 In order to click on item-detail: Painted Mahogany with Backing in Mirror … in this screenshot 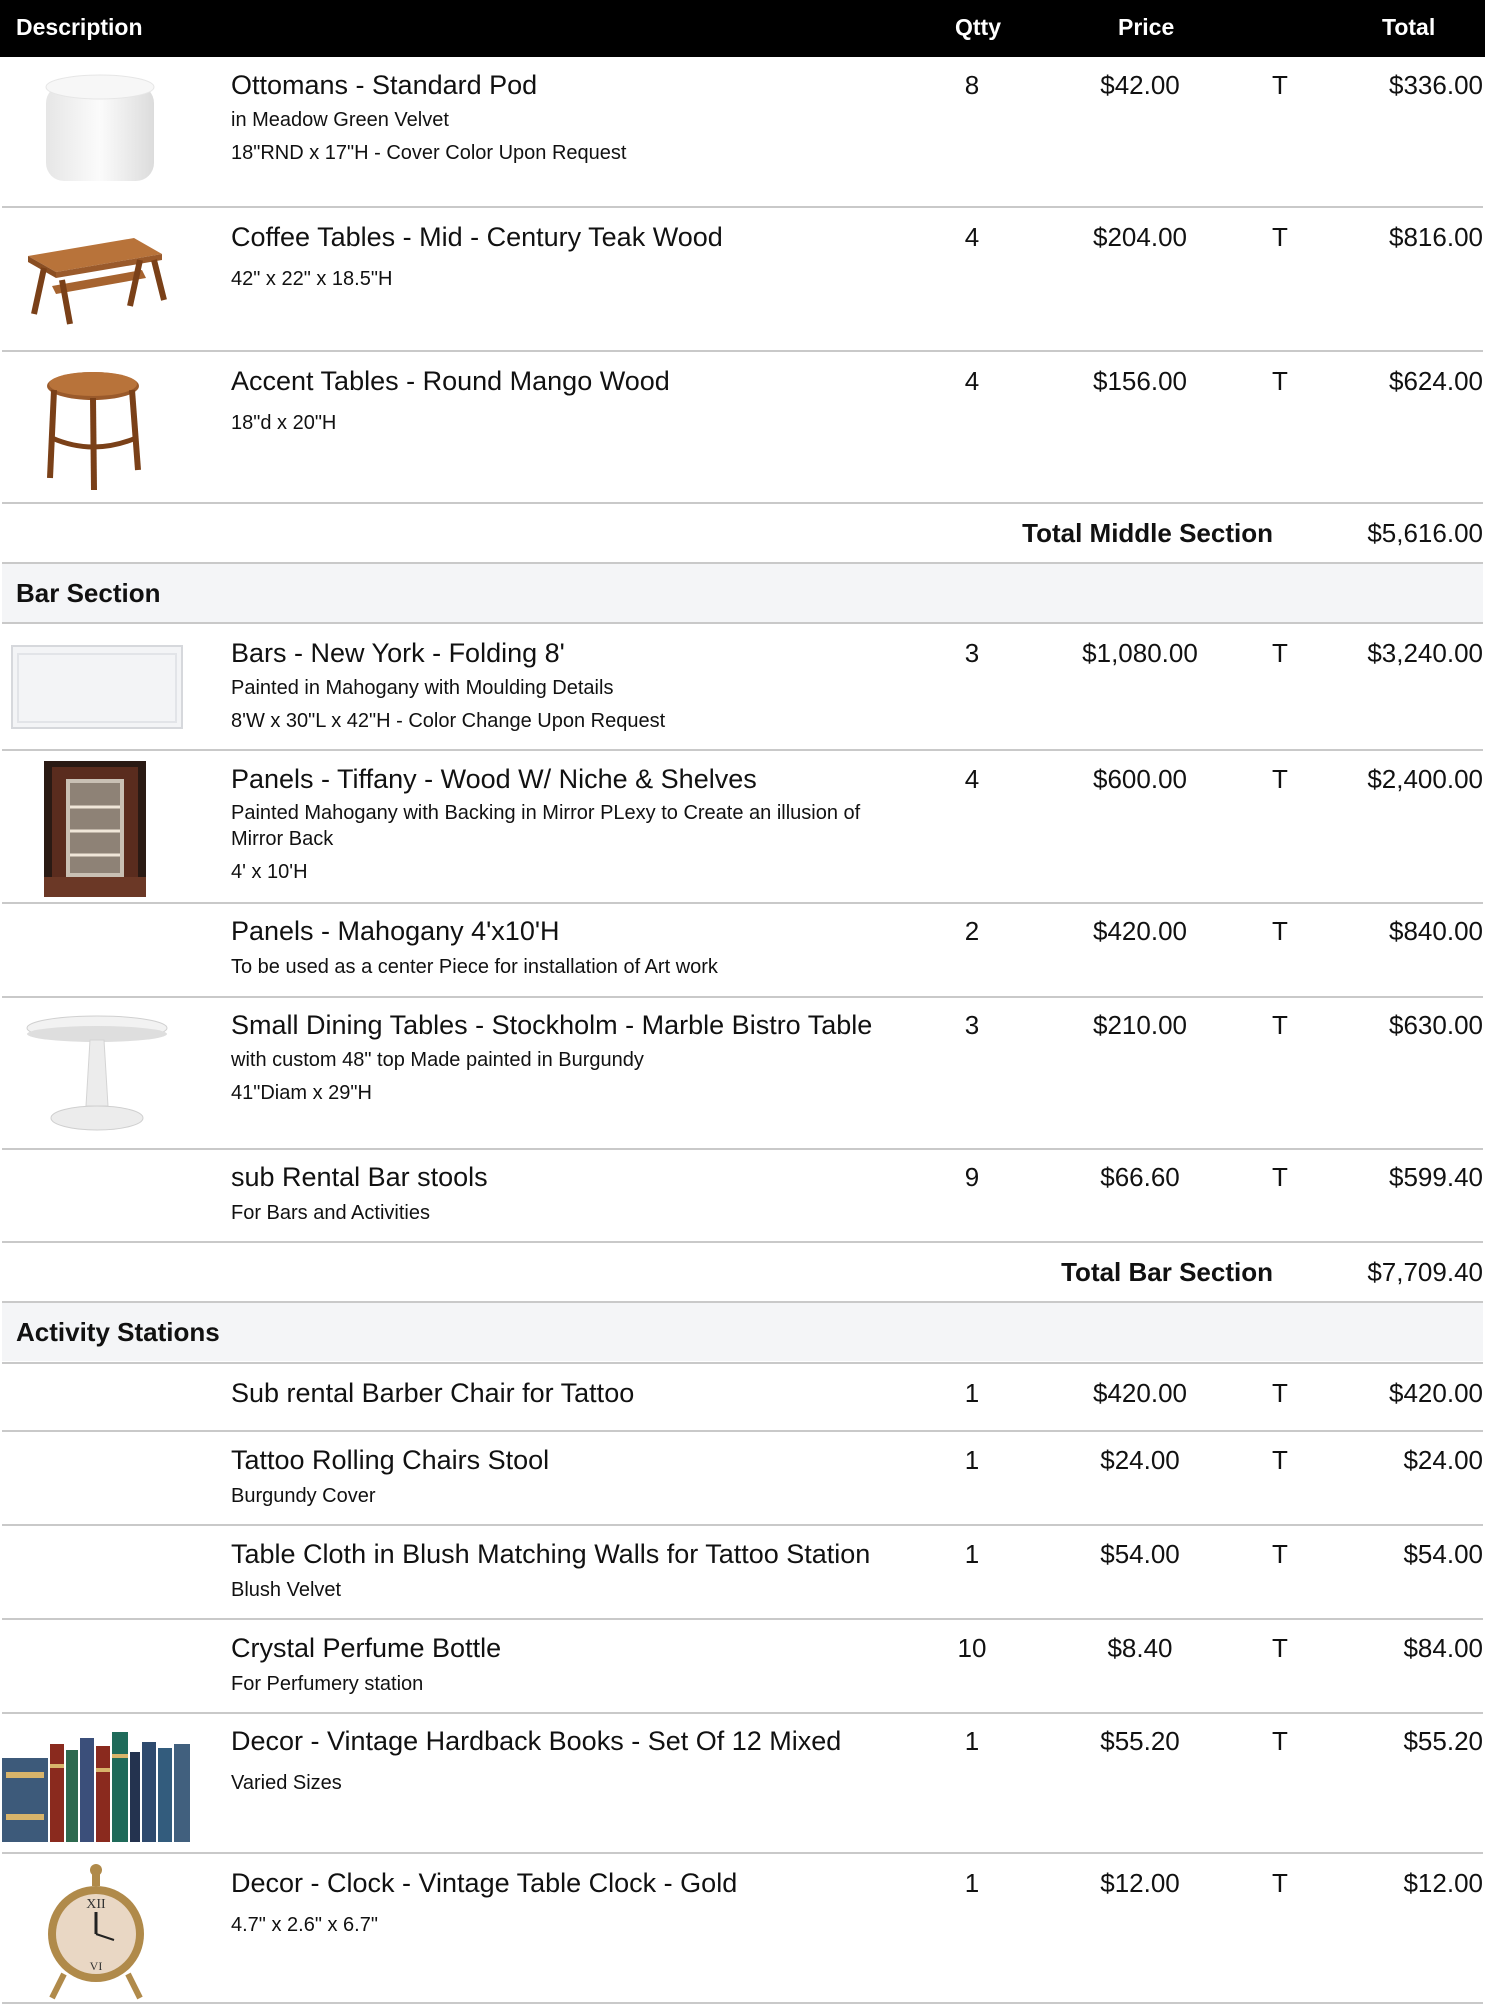, I will do `click(546, 826)`.